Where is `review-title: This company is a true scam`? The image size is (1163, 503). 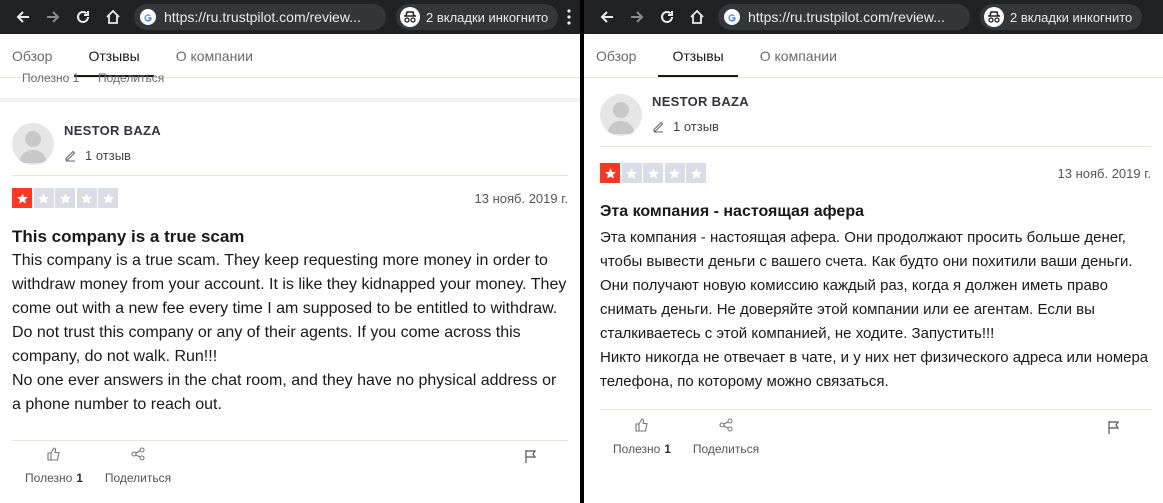
review-title: This company is a true scam is located at coordinates (290, 237).